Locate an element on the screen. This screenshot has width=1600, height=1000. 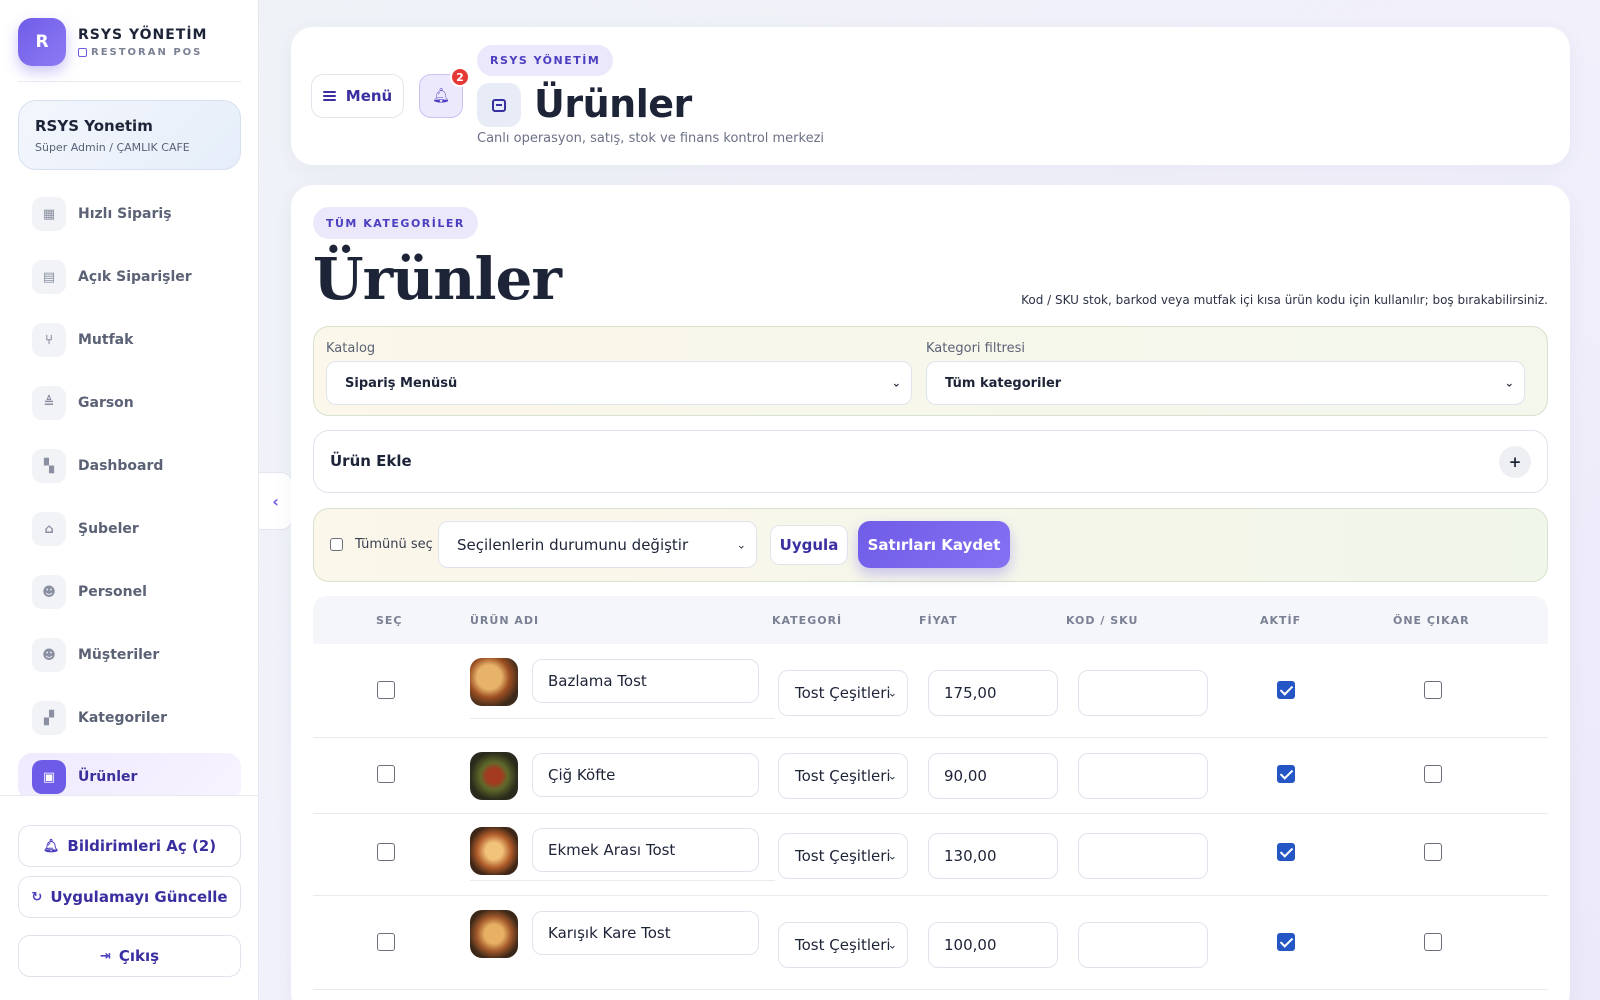
table-row: Ekmek Arası Tost Tost Çeşitleri ⌄ 130,00 is located at coordinates (930, 855).